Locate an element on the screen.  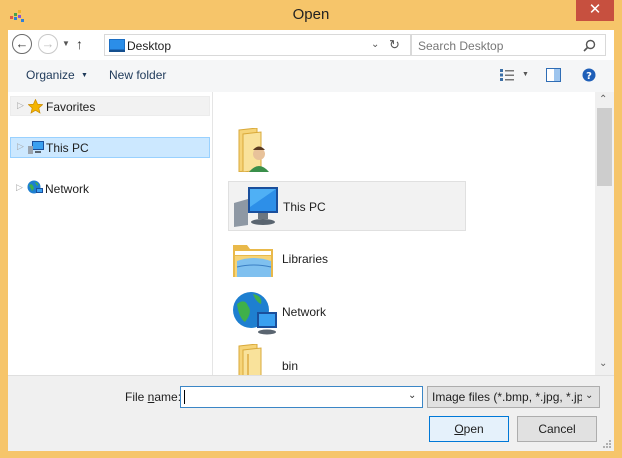
file-type-dropdown-chevron-icon: ⌄ is located at coordinates (589, 395).